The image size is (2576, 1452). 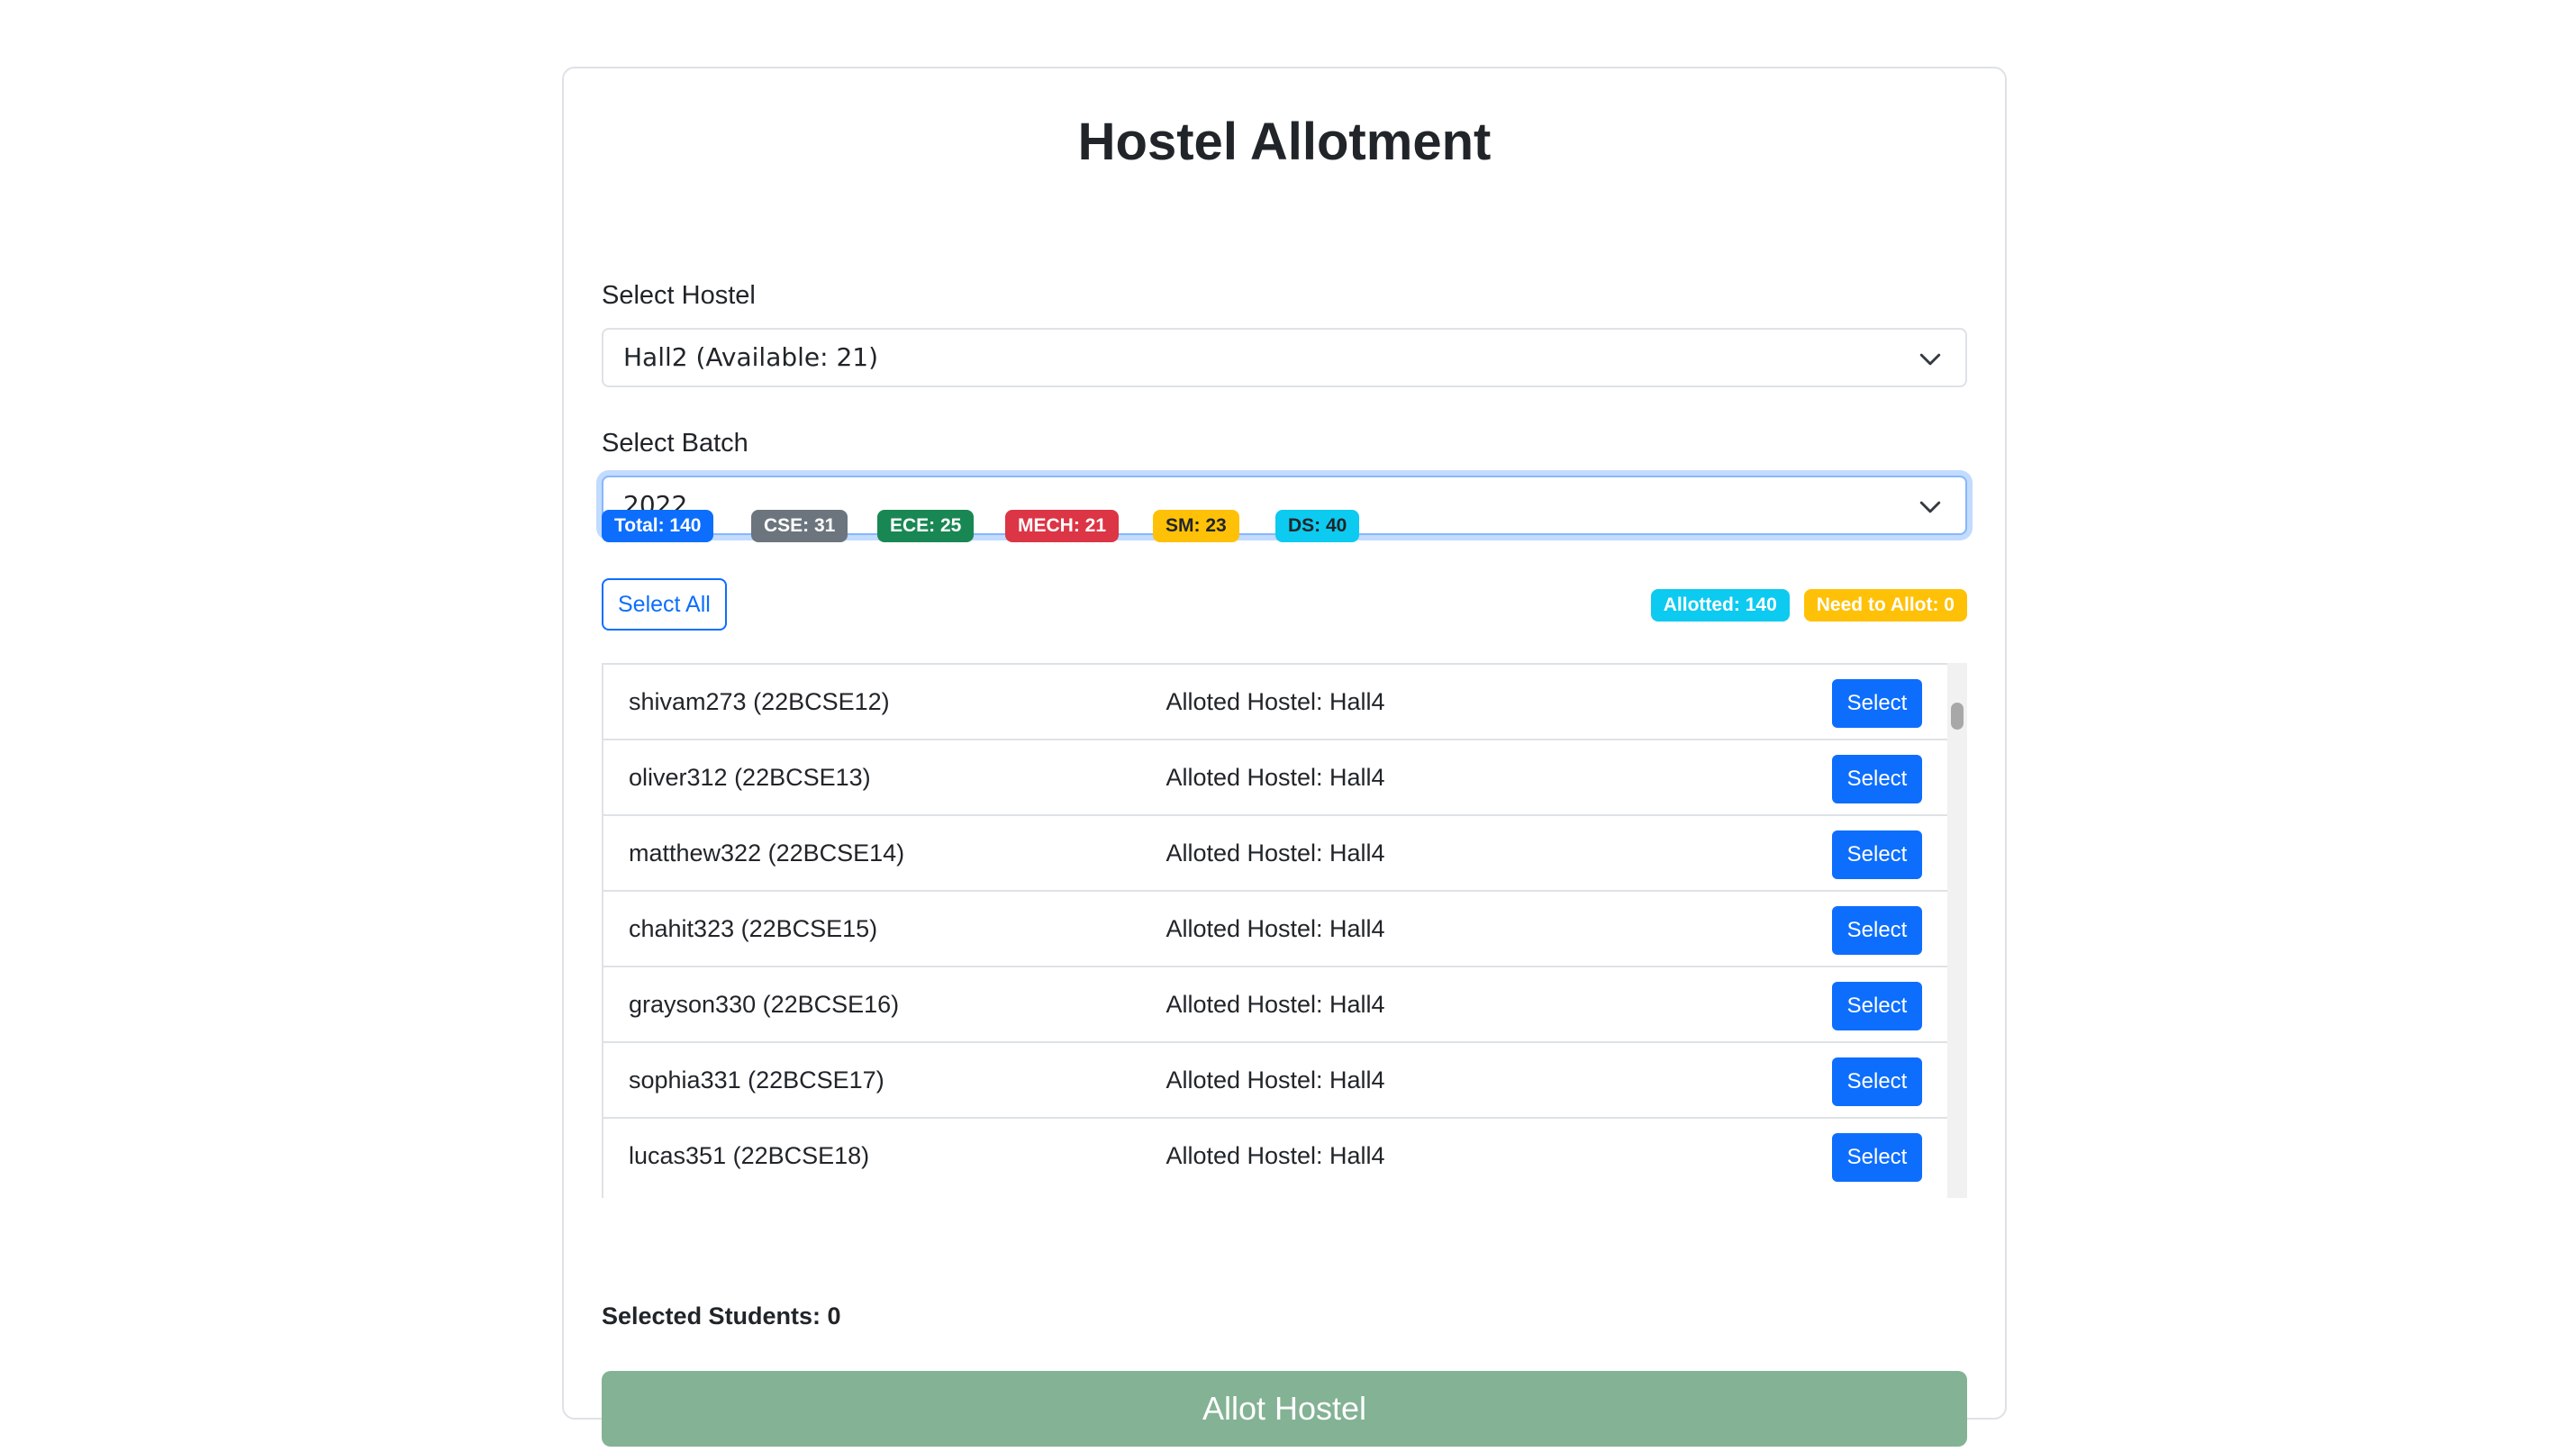 What do you see at coordinates (1958, 716) in the screenshot?
I see `scrollbar-thumb` at bounding box center [1958, 716].